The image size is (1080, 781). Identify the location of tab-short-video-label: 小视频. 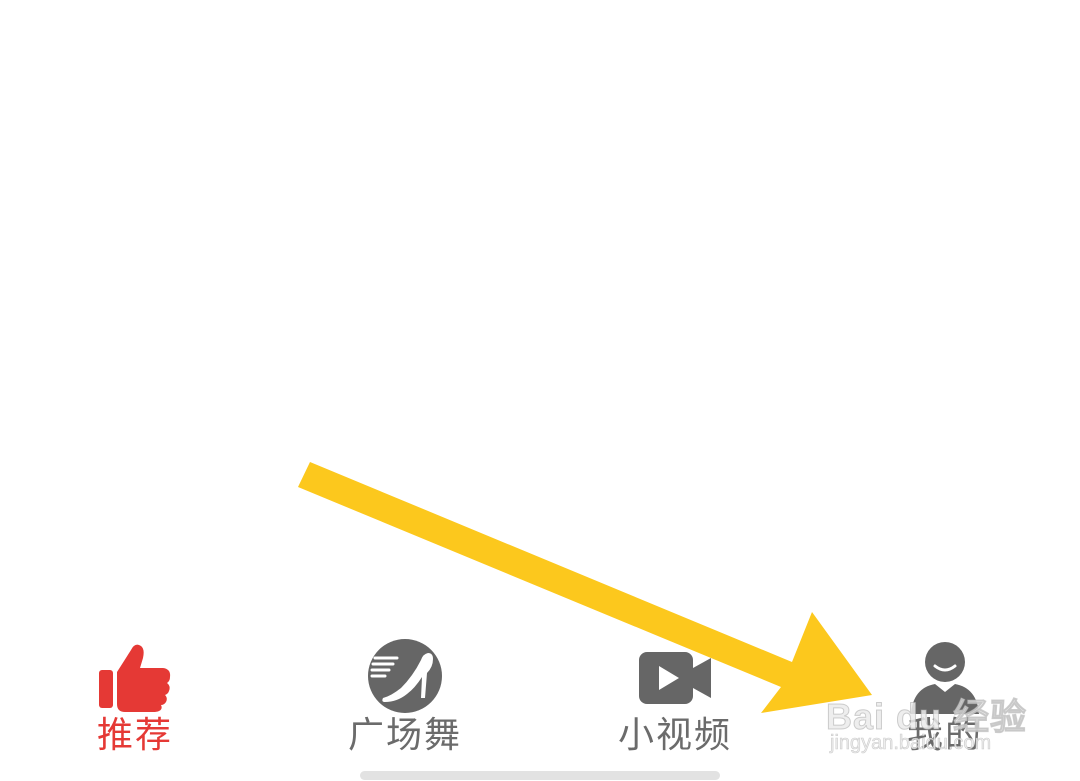
(674, 735).